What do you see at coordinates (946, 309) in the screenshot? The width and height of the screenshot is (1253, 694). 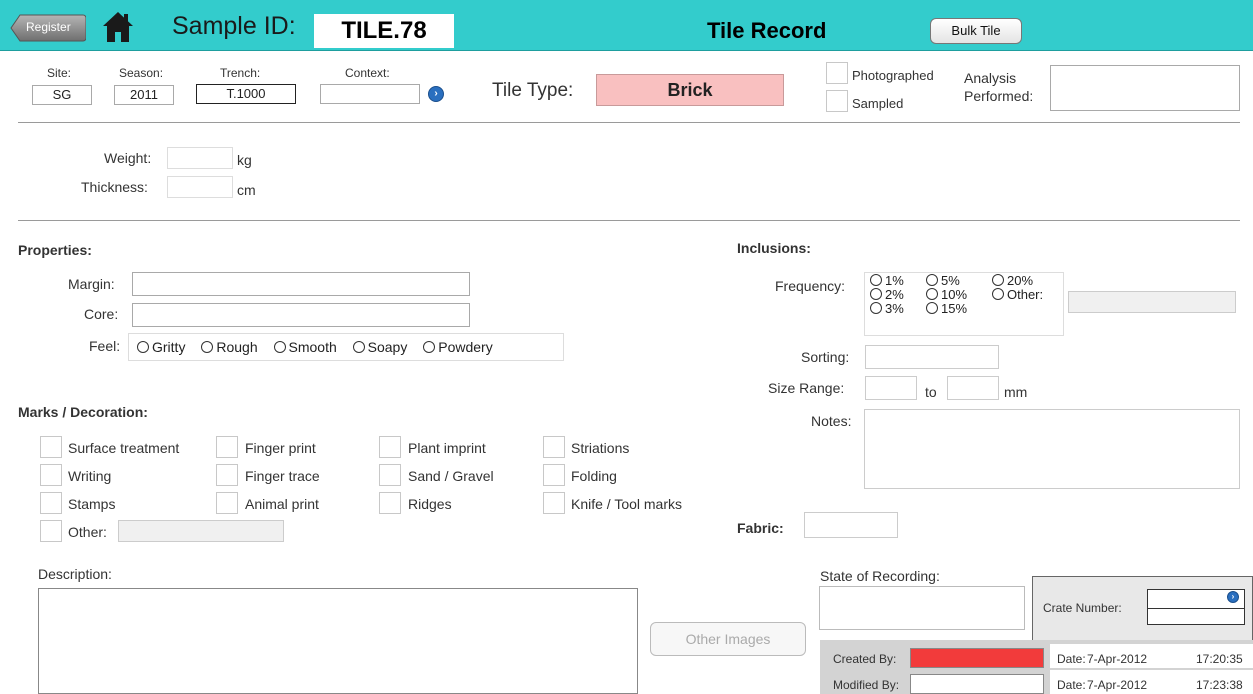 I see `freq-option: 15%` at bounding box center [946, 309].